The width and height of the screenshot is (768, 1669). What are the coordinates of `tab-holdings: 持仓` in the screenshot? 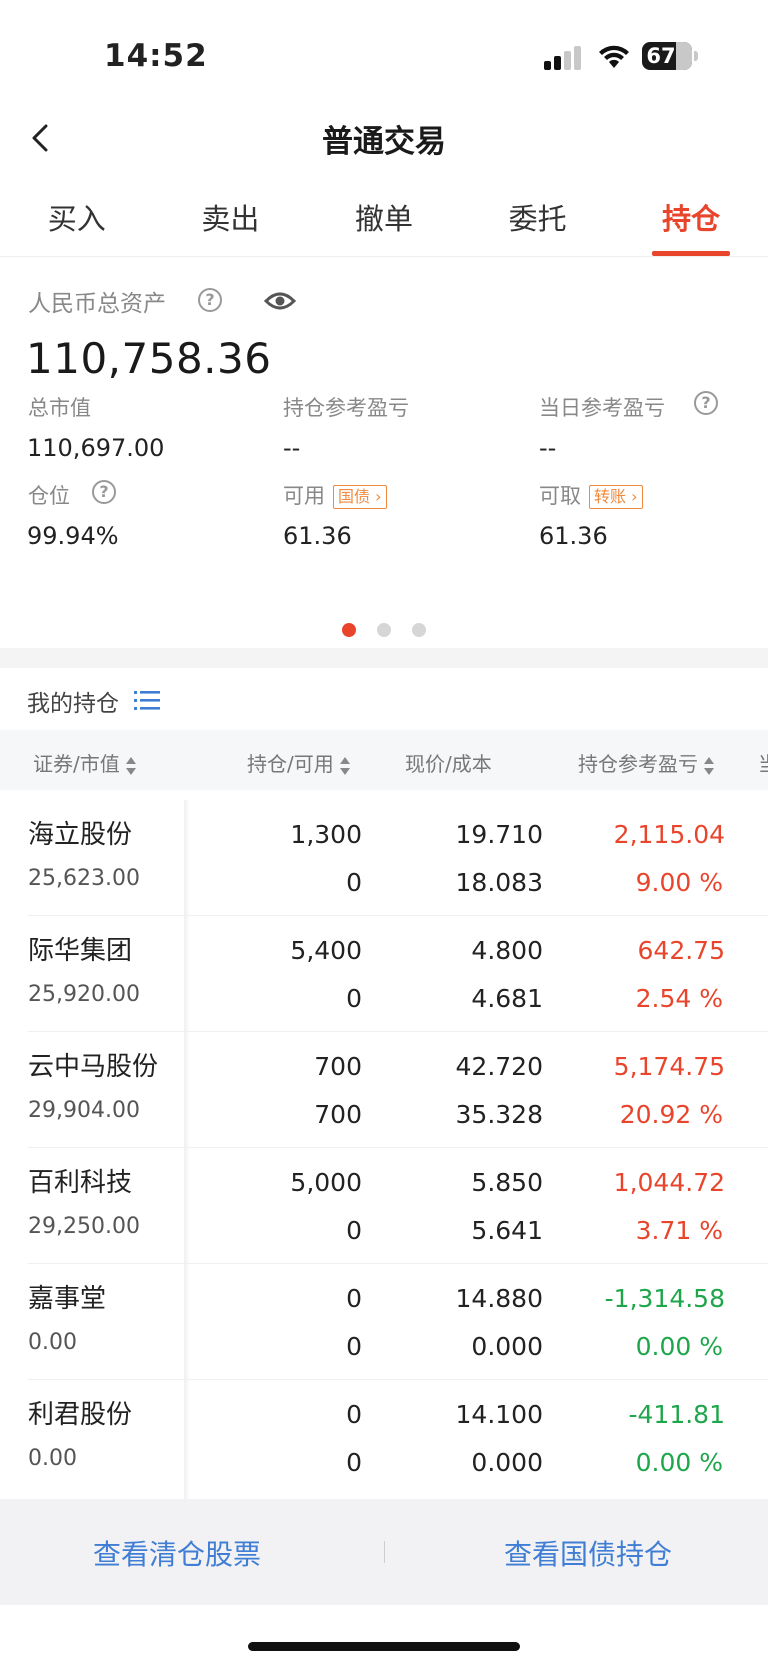 It's located at (691, 218).